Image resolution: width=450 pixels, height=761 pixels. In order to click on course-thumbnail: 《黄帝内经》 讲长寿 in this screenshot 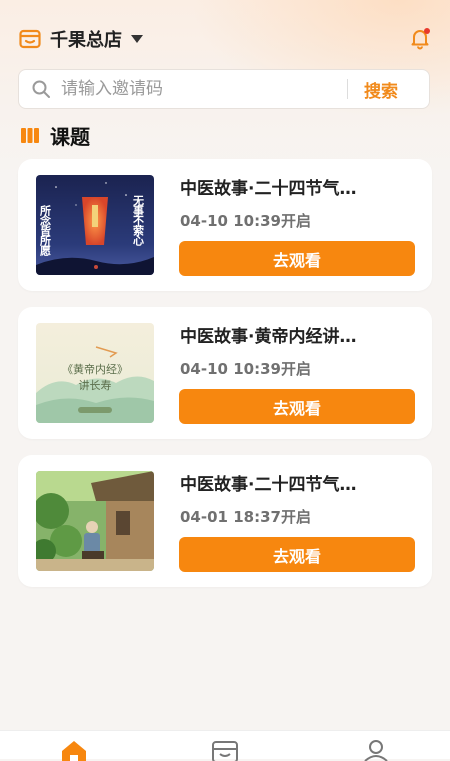, I will do `click(95, 373)`.